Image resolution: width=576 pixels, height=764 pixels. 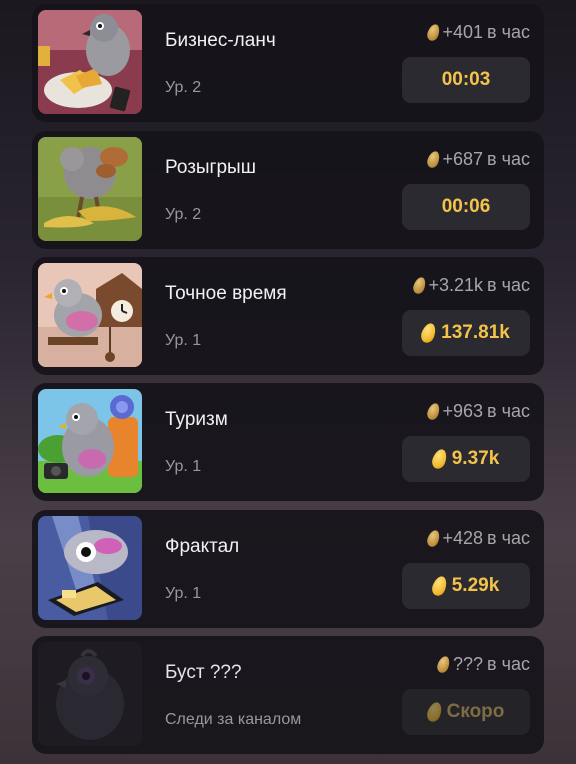 I want to click on upgrade-card-prank: Розыгрыш Ур. 2 +687 в час 00:06, so click(x=288, y=190).